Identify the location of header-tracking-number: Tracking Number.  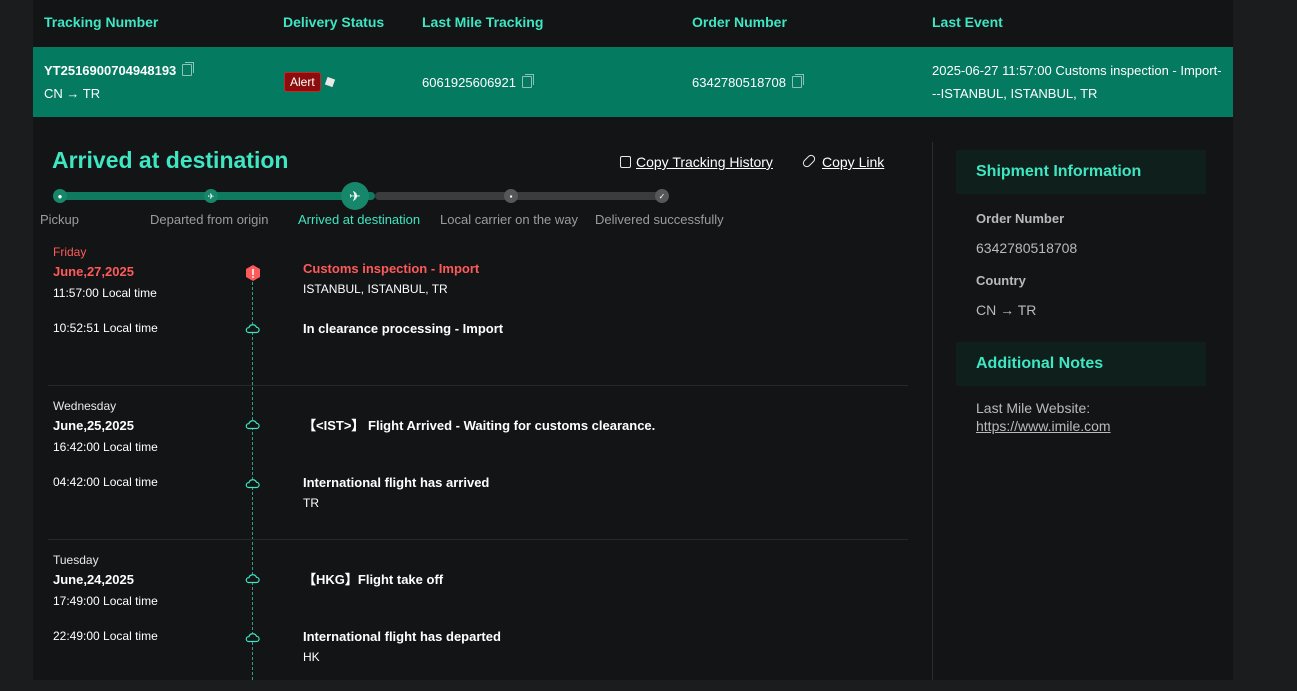
(101, 22).